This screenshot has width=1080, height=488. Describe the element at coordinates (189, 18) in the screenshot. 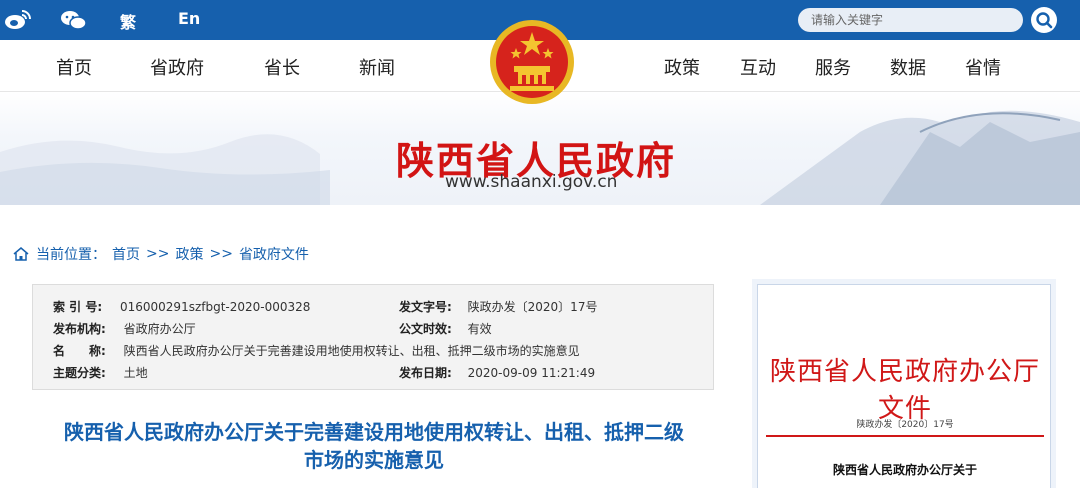

I see `english-link: En` at that location.